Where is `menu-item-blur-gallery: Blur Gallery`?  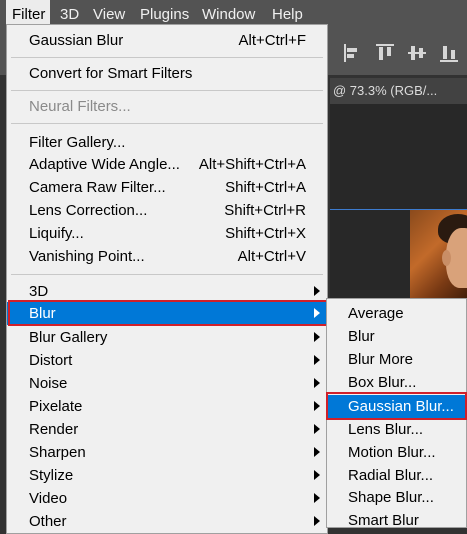 menu-item-blur-gallery: Blur Gallery is located at coordinates (167, 337).